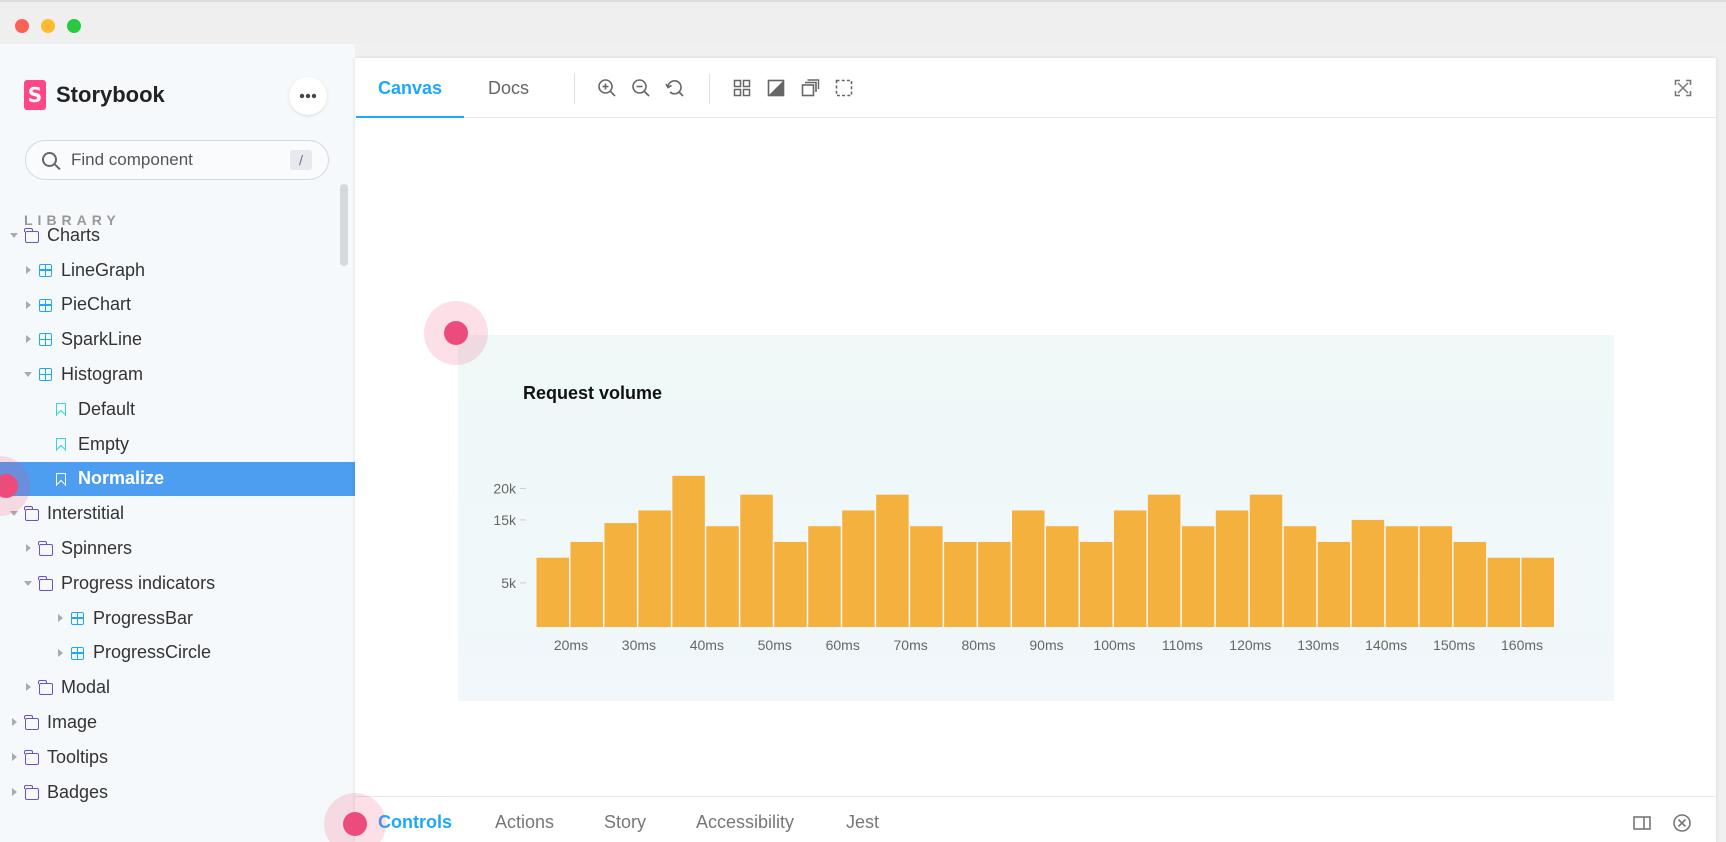 This screenshot has height=842, width=1726. What do you see at coordinates (97, 548) in the screenshot?
I see `sidebar-item-label: Spinners` at bounding box center [97, 548].